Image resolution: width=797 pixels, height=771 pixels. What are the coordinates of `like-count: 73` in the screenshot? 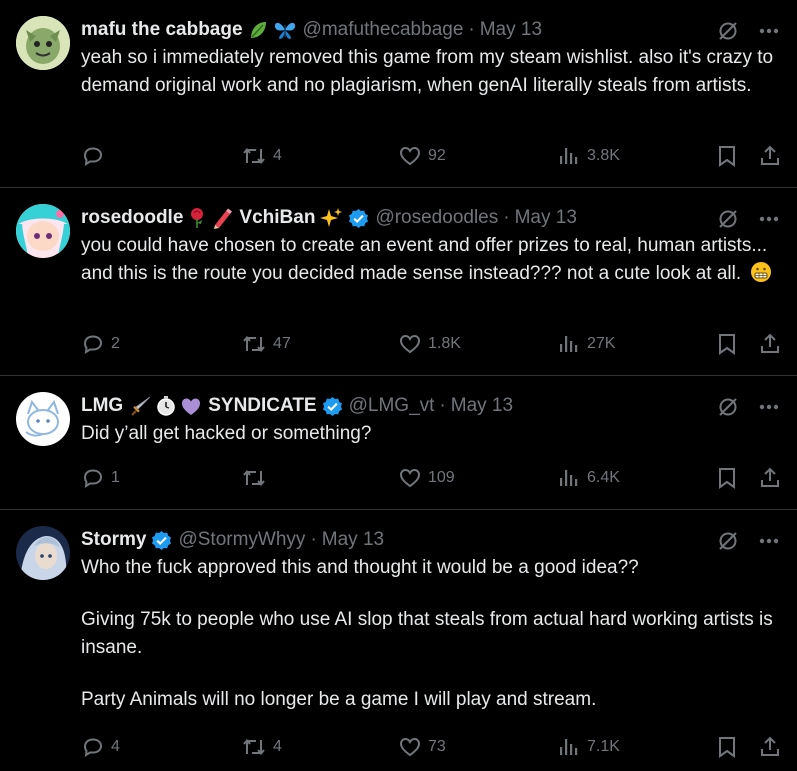 It's located at (437, 746).